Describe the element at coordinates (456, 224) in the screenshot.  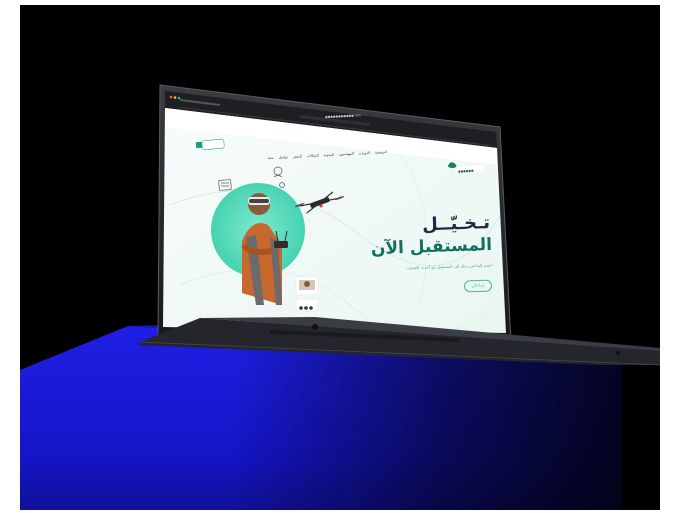
I see `hero-title-line1: تـخـيّــل` at that location.